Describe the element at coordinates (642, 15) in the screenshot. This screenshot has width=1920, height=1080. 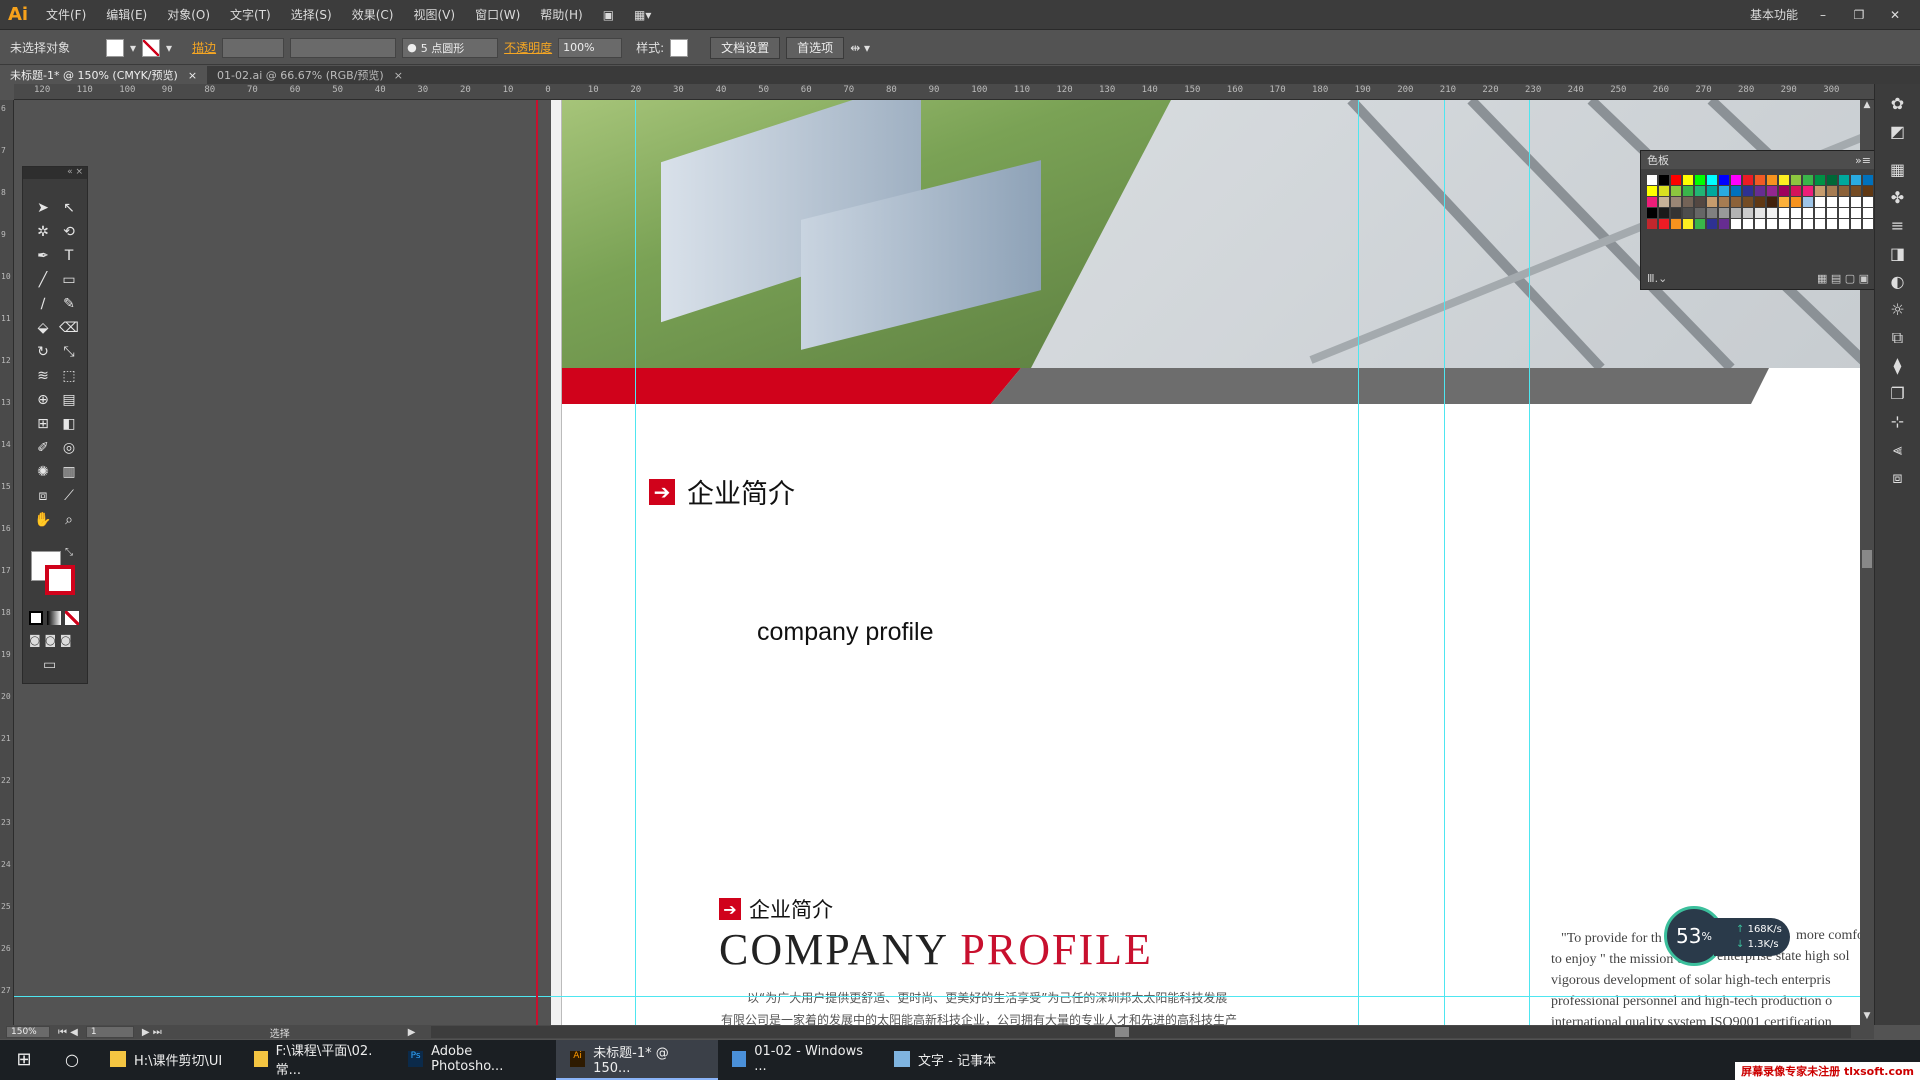
I see `arrange-documents-icon: ▦▾` at that location.